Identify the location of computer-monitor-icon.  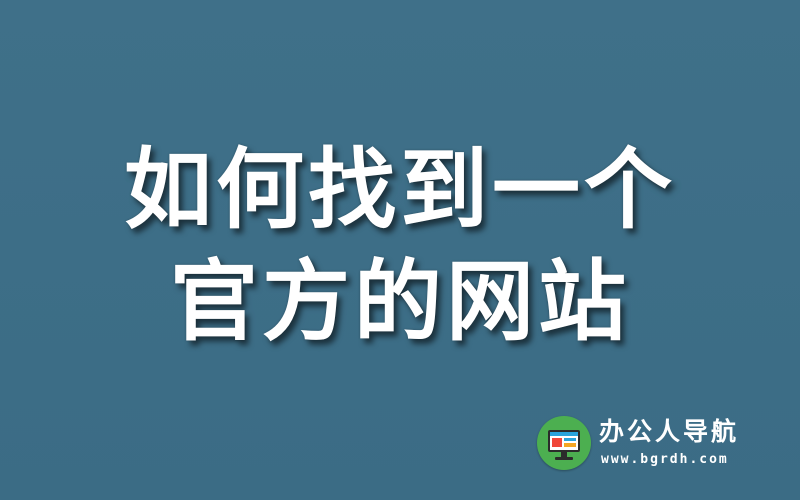
(564, 445).